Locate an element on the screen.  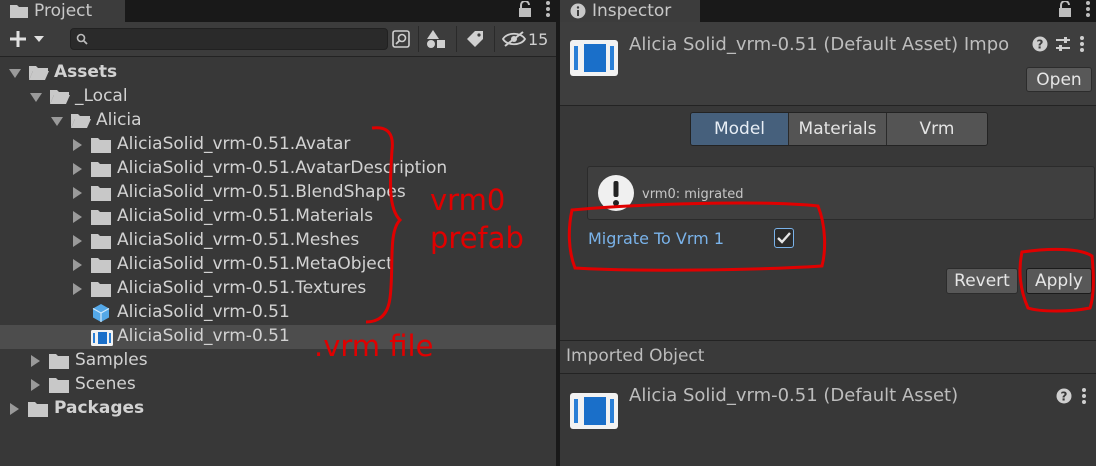
hidden-count: 15 is located at coordinates (538, 39).